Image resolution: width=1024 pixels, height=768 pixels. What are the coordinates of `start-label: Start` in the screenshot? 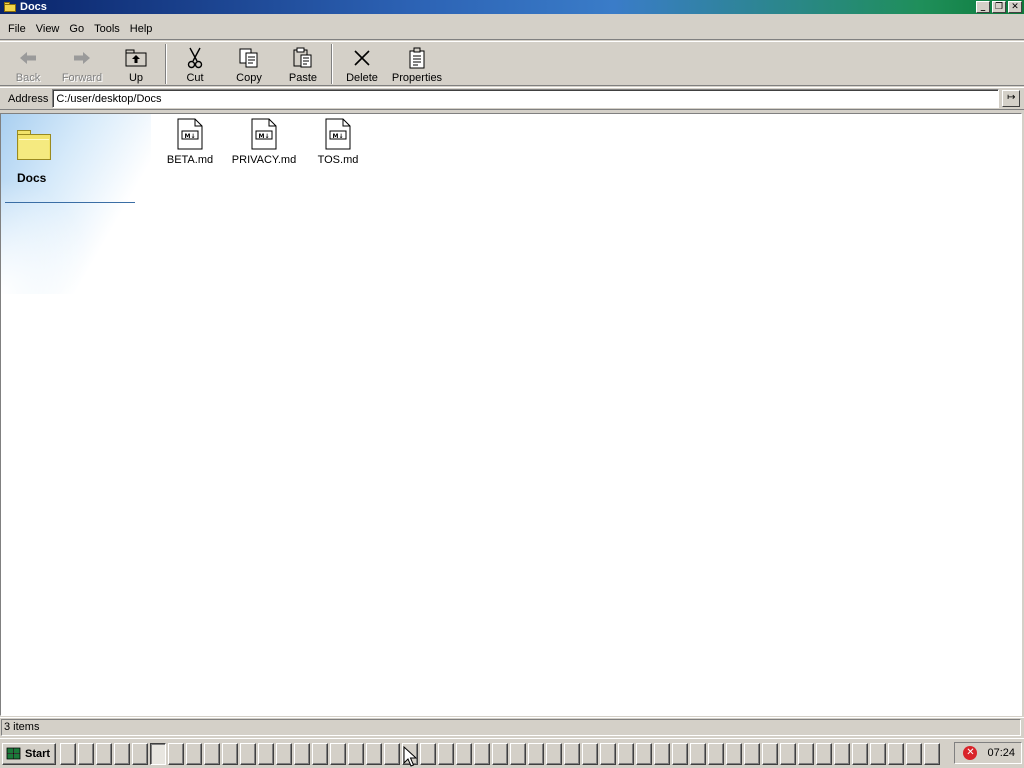 It's located at (38, 753).